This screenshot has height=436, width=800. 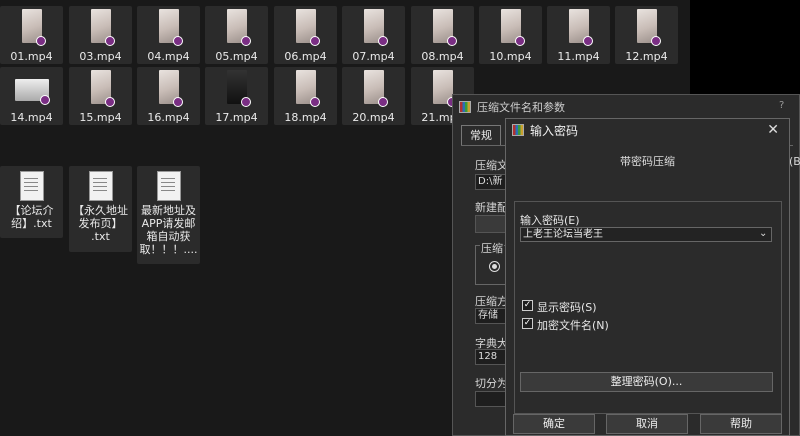 What do you see at coordinates (550, 220) in the screenshot?
I see `password-label: 输入密码(E)` at bounding box center [550, 220].